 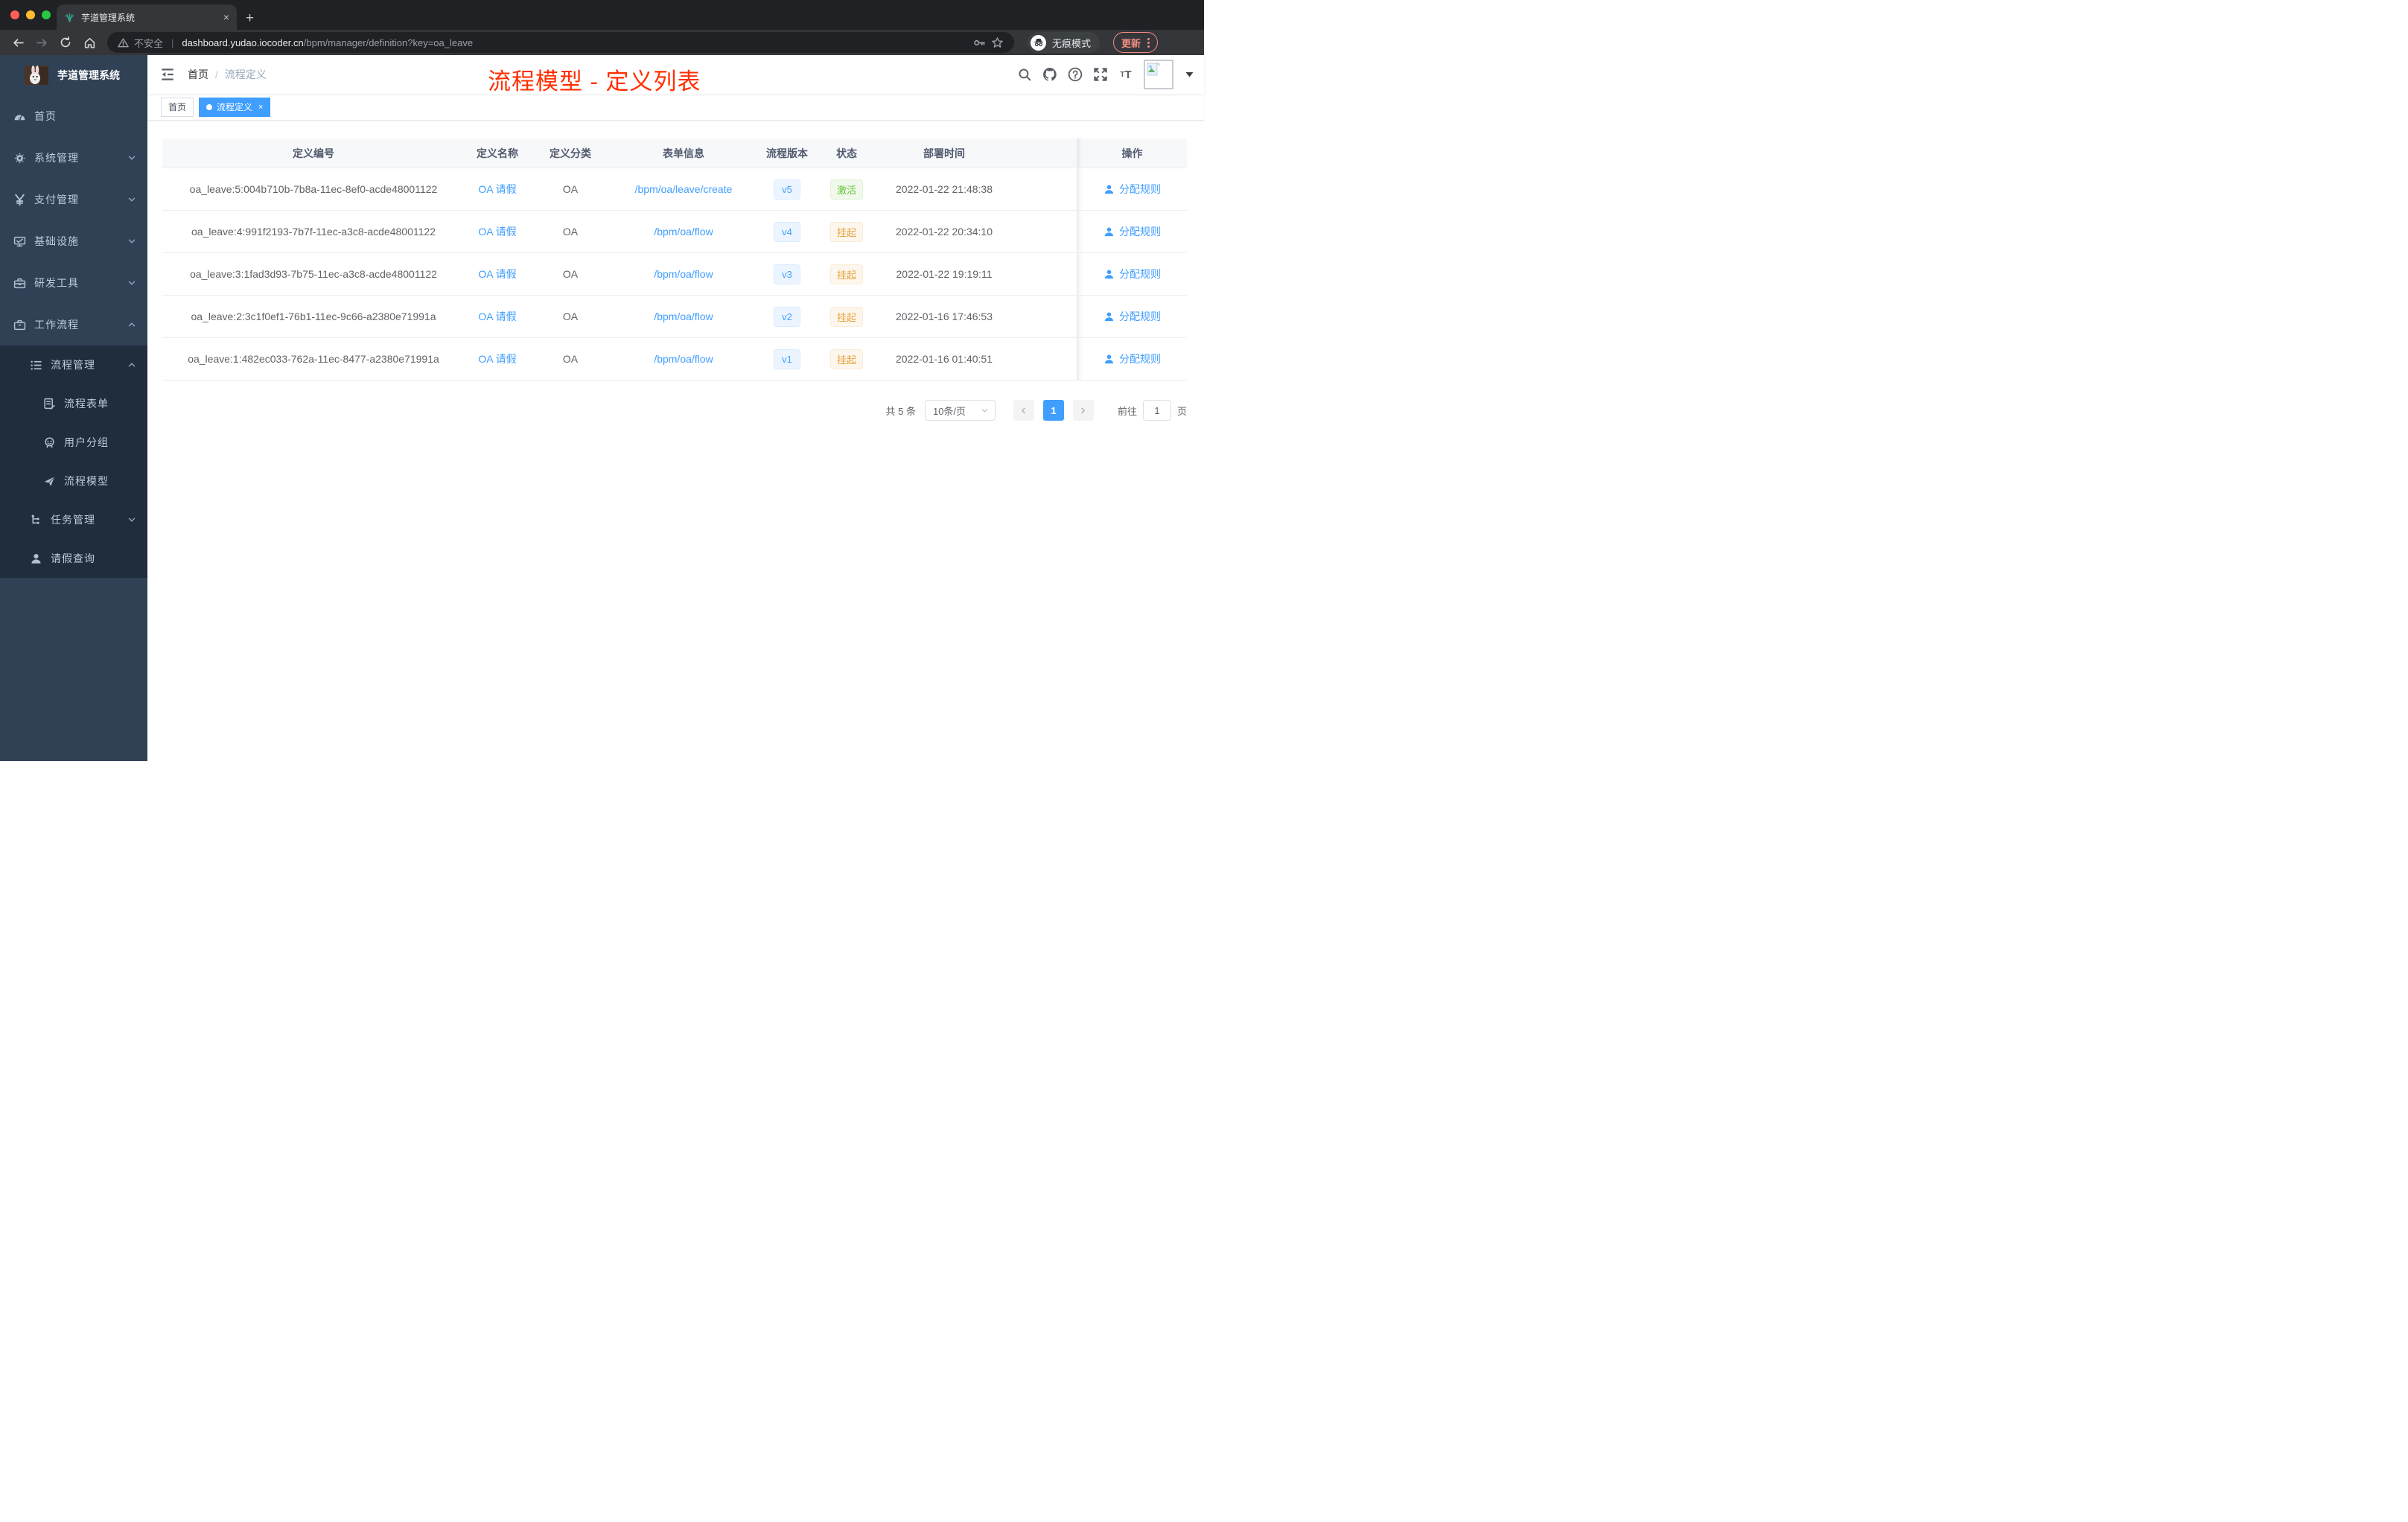 I want to click on monitor-icon, so click(x=19, y=241).